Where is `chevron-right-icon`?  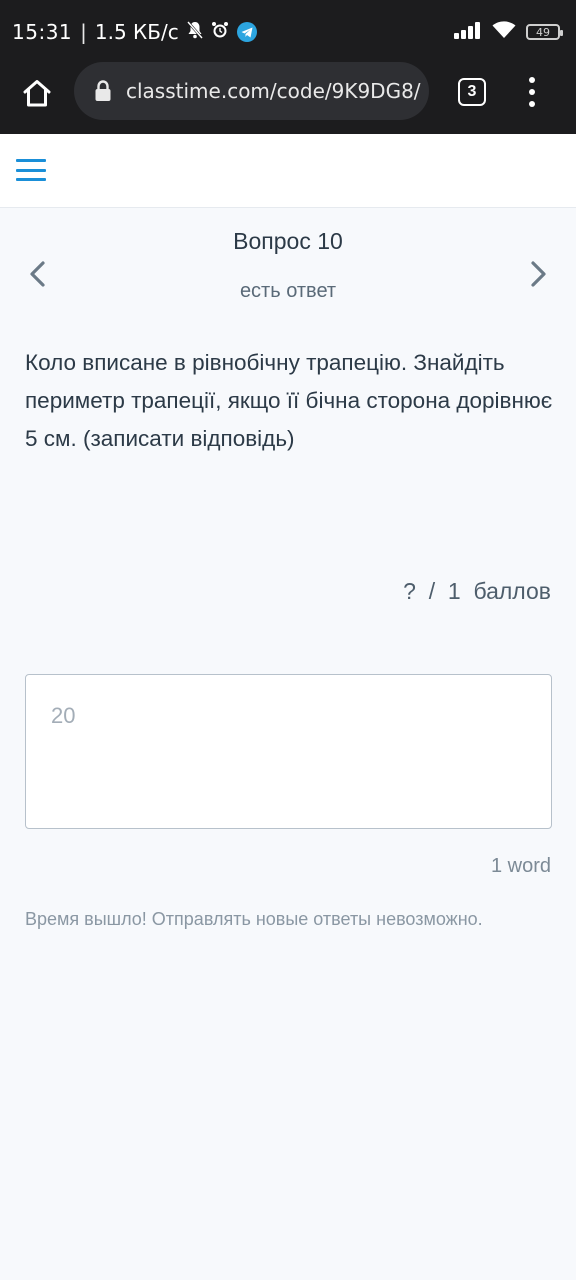 chevron-right-icon is located at coordinates (538, 274).